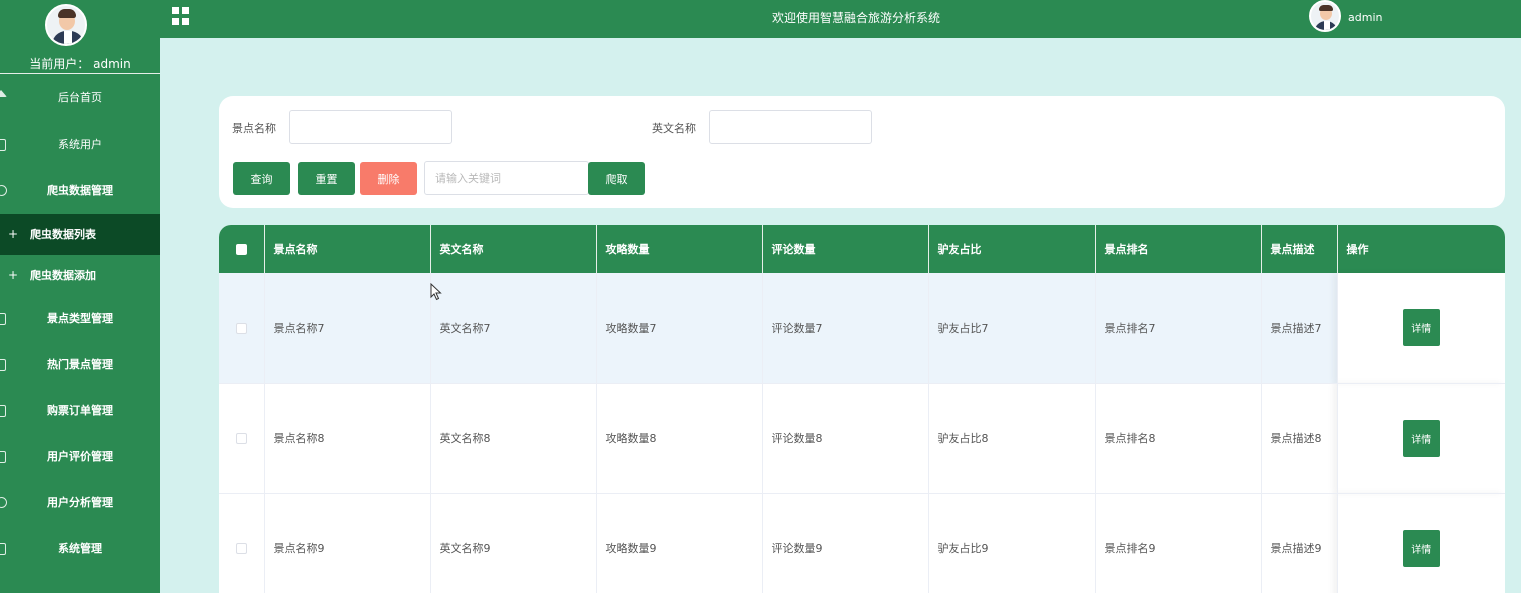 Image resolution: width=1521 pixels, height=593 pixels. What do you see at coordinates (856, 18) in the screenshot?
I see `page-title: 欢迎使用智慧融合旅游分析系统` at bounding box center [856, 18].